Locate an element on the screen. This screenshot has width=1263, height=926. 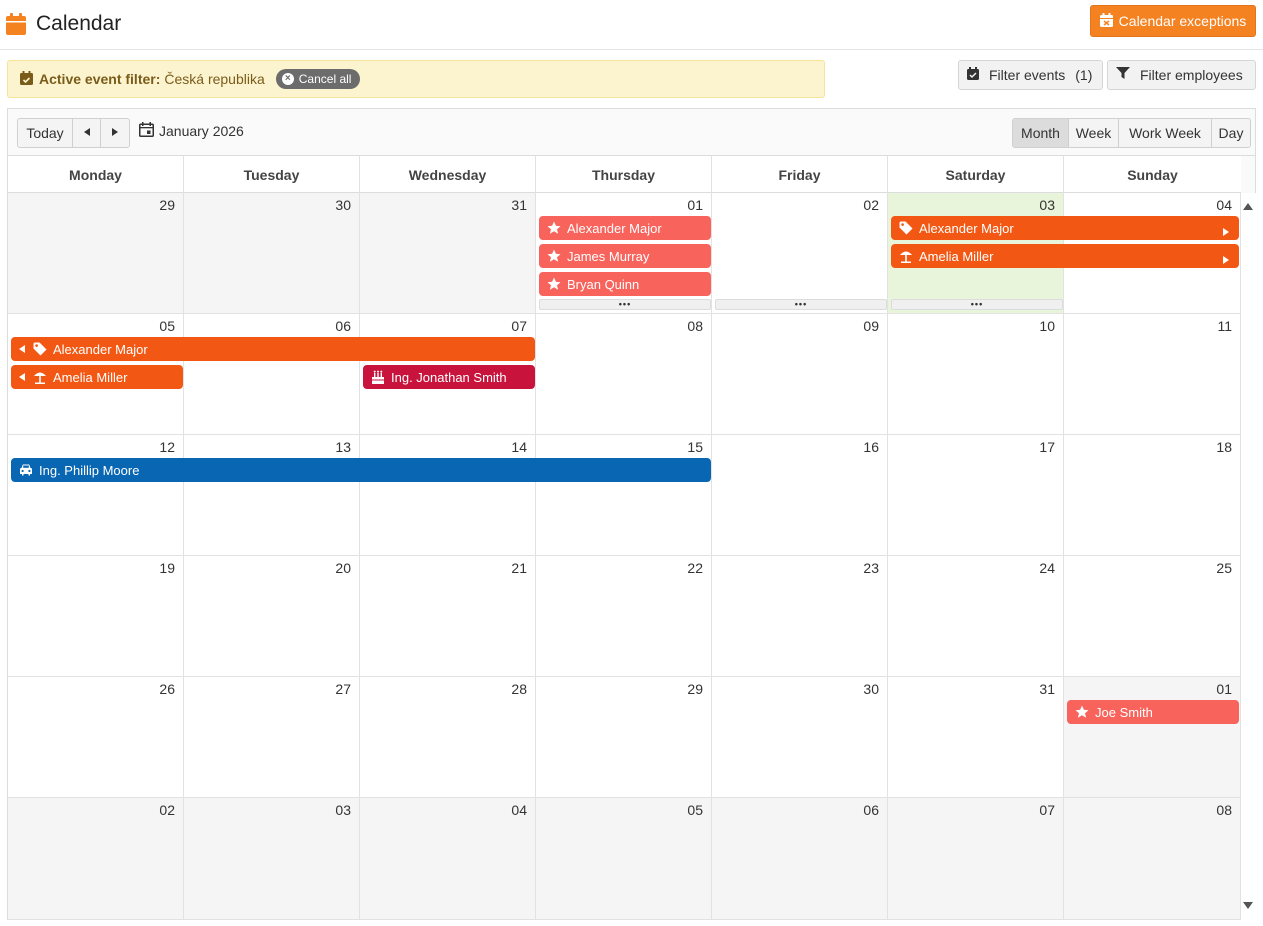
scroll-down-icon is located at coordinates (1248, 905).